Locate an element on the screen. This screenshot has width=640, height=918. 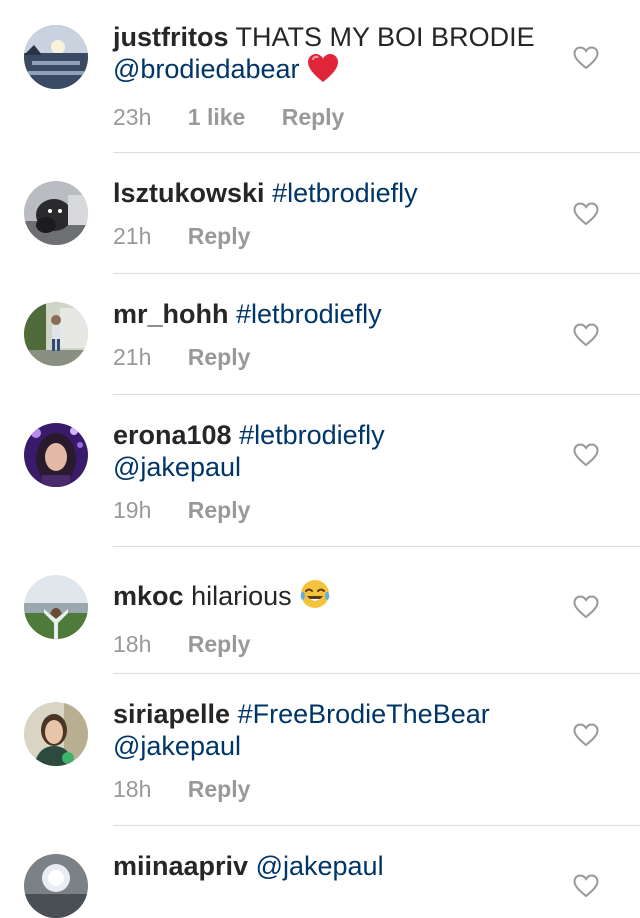
comment-username: siriapelle is located at coordinates (171, 714).